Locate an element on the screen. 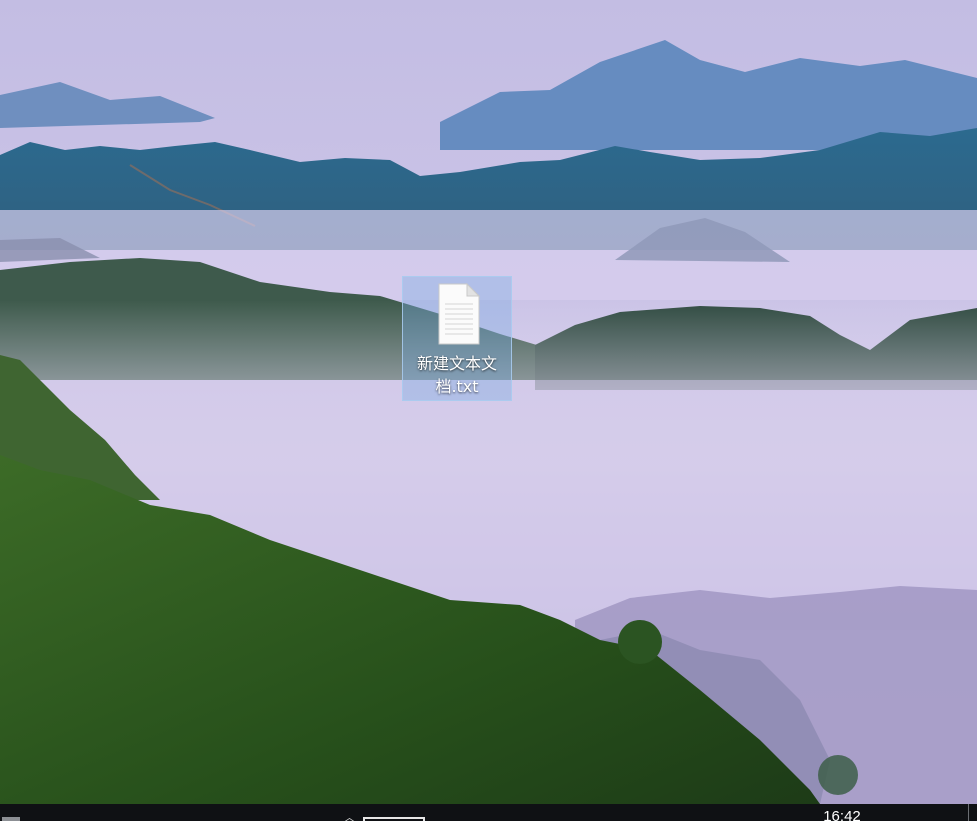 This screenshot has width=977, height=821. taskbar-clock: 16:42 is located at coordinates (842, 814).